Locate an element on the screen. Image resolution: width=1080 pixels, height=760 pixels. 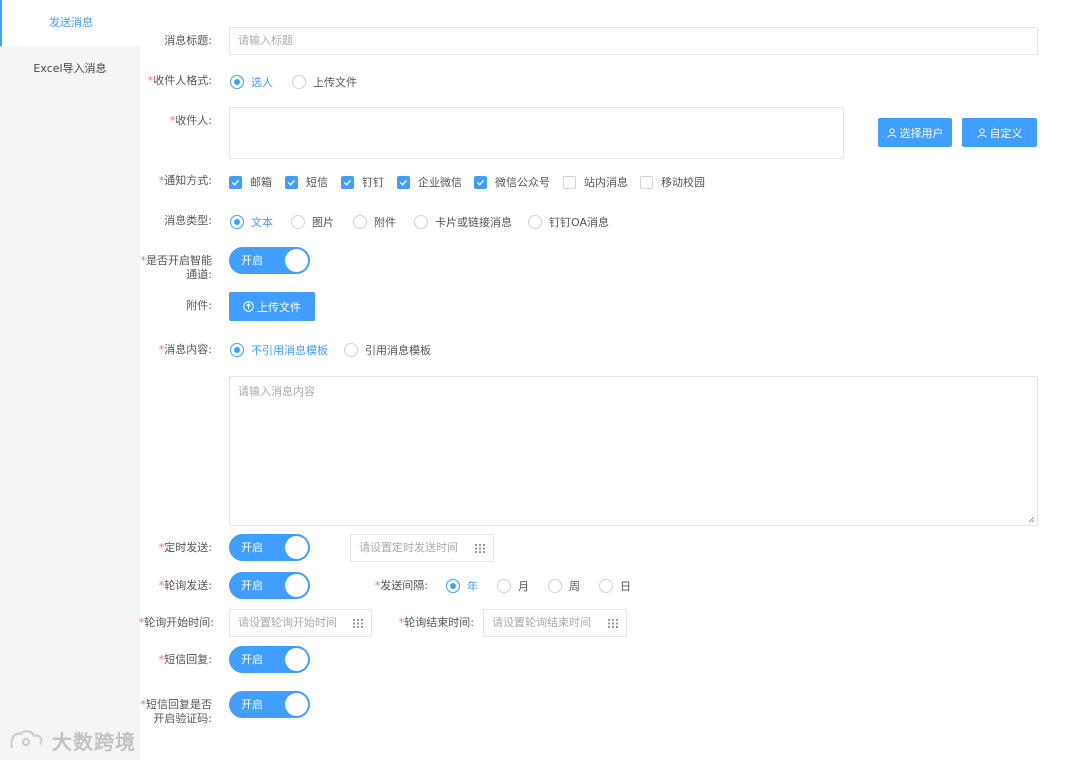
radio-interval-year: 年 is located at coordinates (462, 586).